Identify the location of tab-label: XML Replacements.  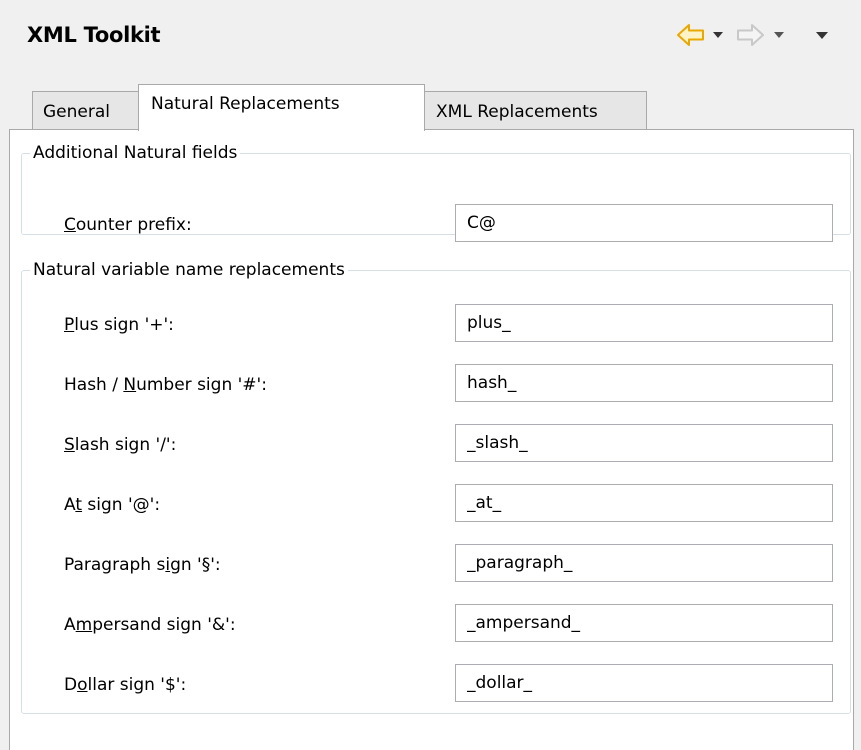
(517, 112).